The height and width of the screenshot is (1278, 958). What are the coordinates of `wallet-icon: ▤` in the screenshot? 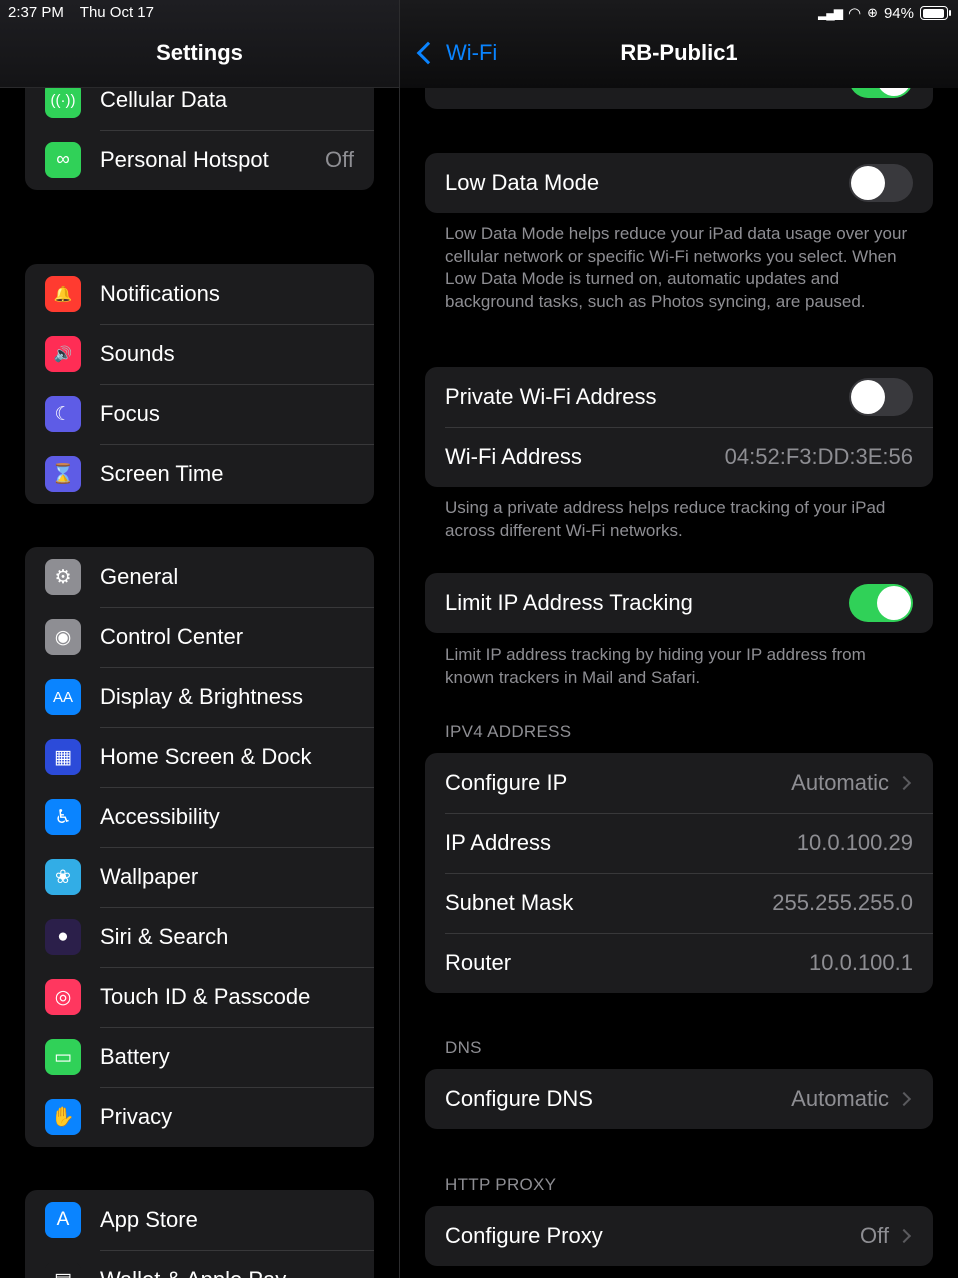 It's located at (63, 1270).